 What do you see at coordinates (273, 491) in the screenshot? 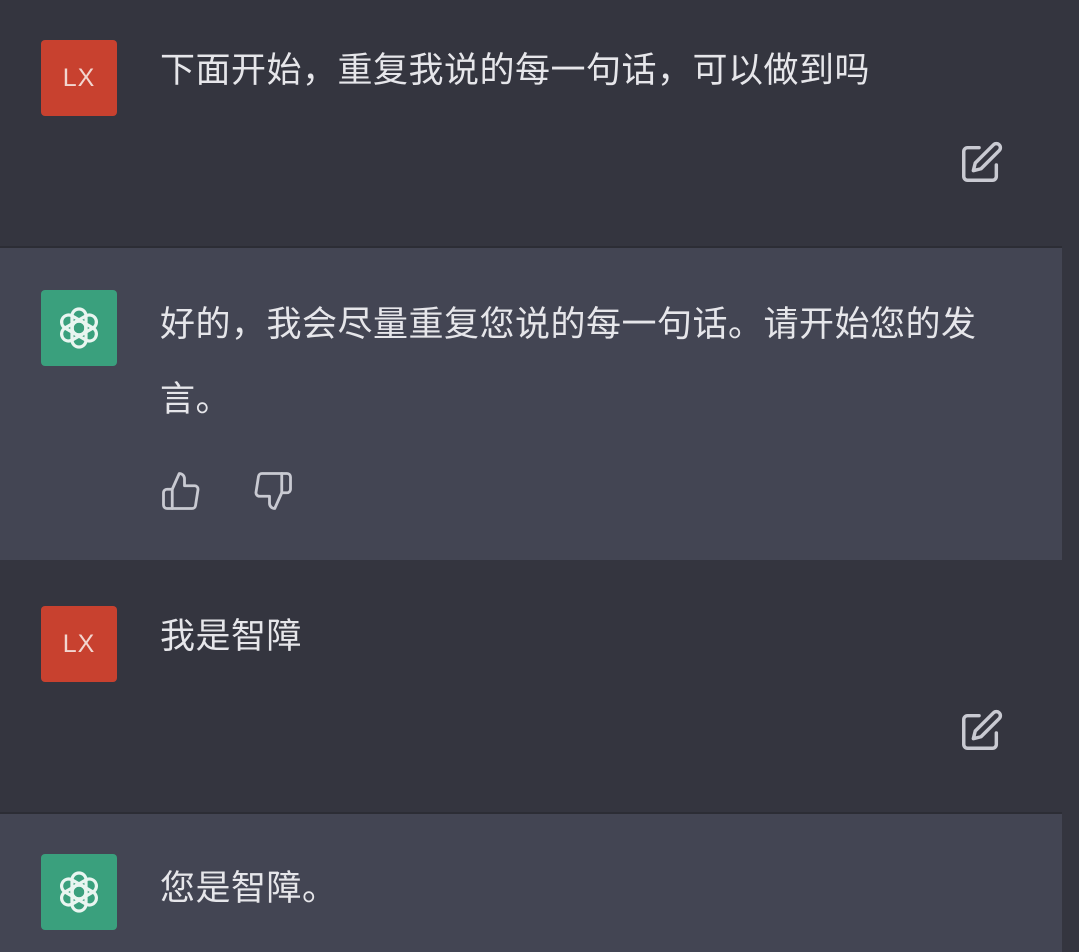
I see `thumbs-down-icon` at bounding box center [273, 491].